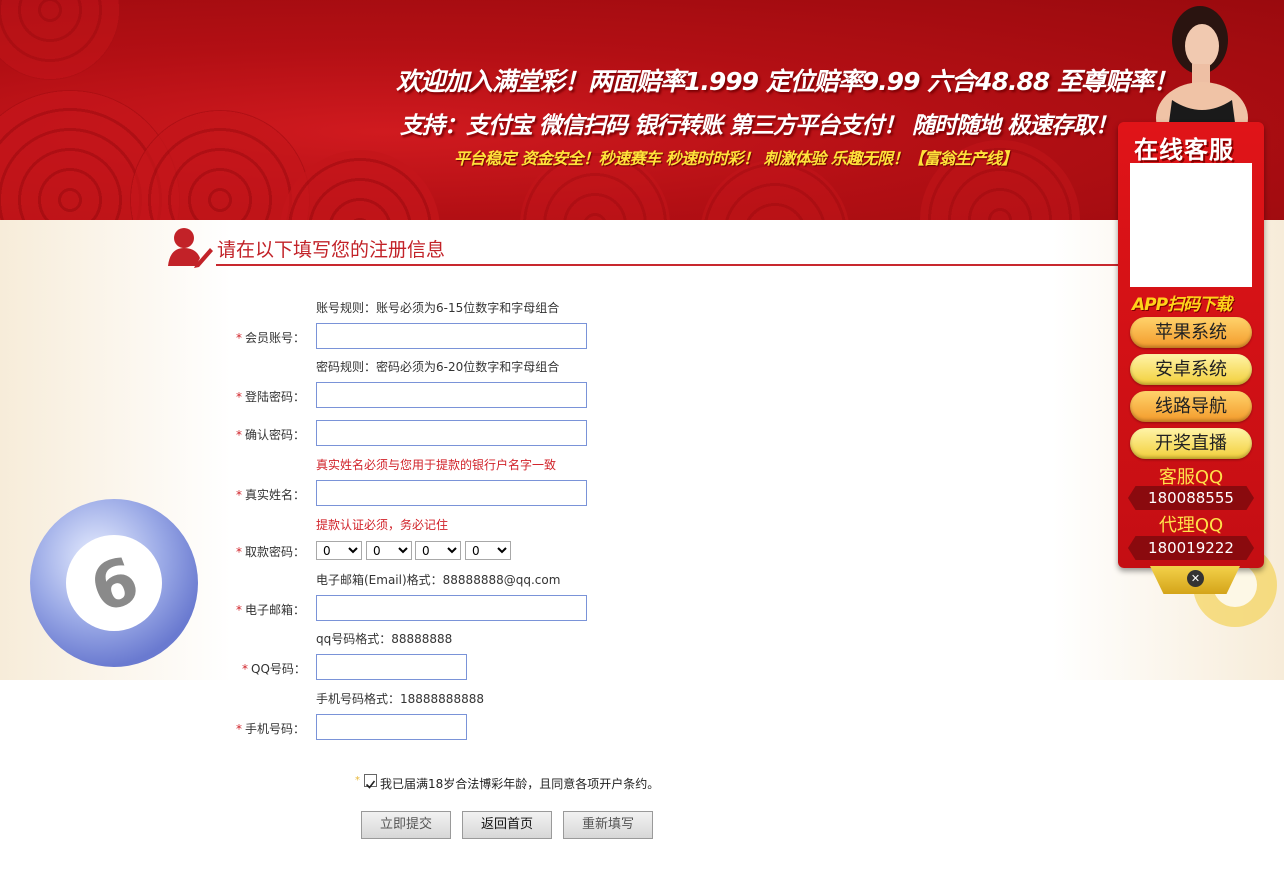  What do you see at coordinates (438, 580) in the screenshot?
I see `email-hint: 电子邮箱(Email)格式：88888888@qq.com` at bounding box center [438, 580].